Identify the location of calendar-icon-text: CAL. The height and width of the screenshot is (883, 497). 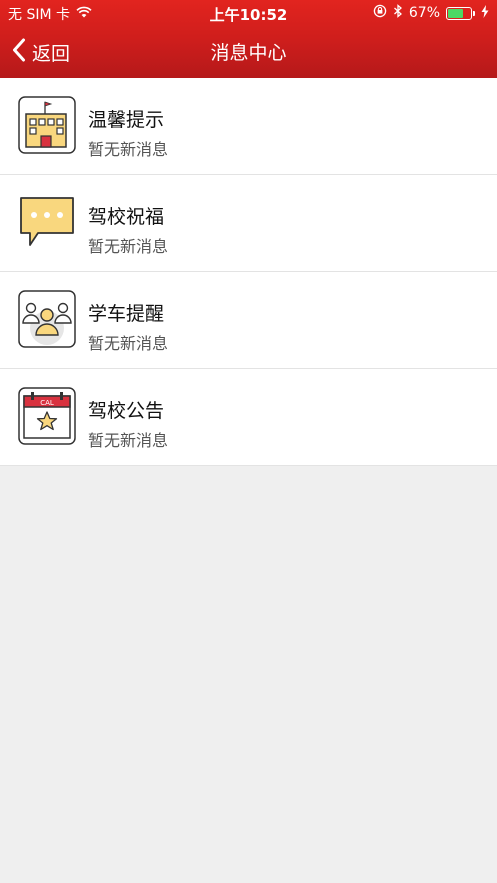
(47, 403).